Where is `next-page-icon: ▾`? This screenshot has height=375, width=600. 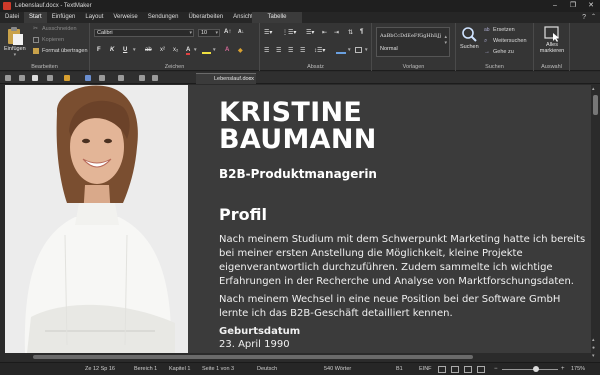
next-page-icon: ▾ is located at coordinates (593, 356).